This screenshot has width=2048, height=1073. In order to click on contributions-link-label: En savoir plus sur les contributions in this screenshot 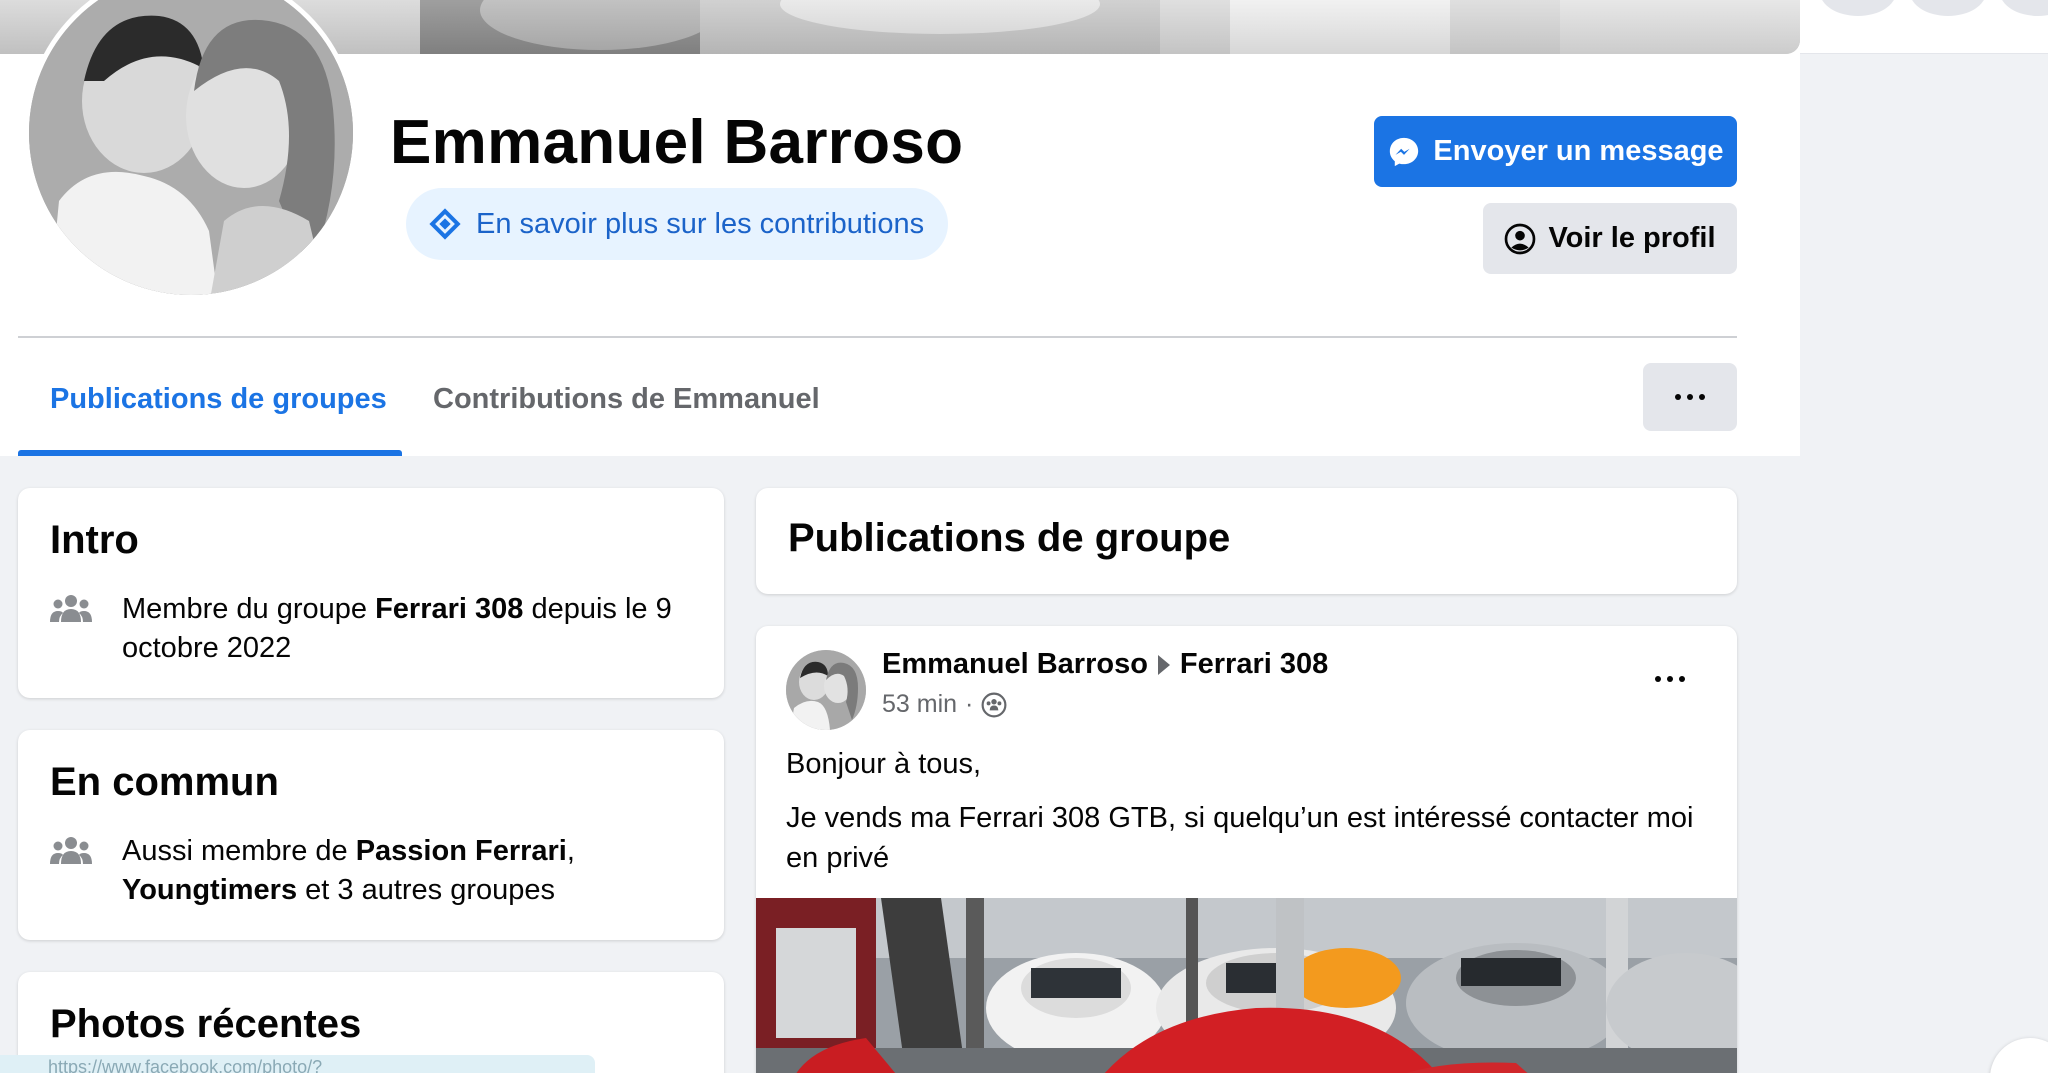, I will do `click(700, 223)`.